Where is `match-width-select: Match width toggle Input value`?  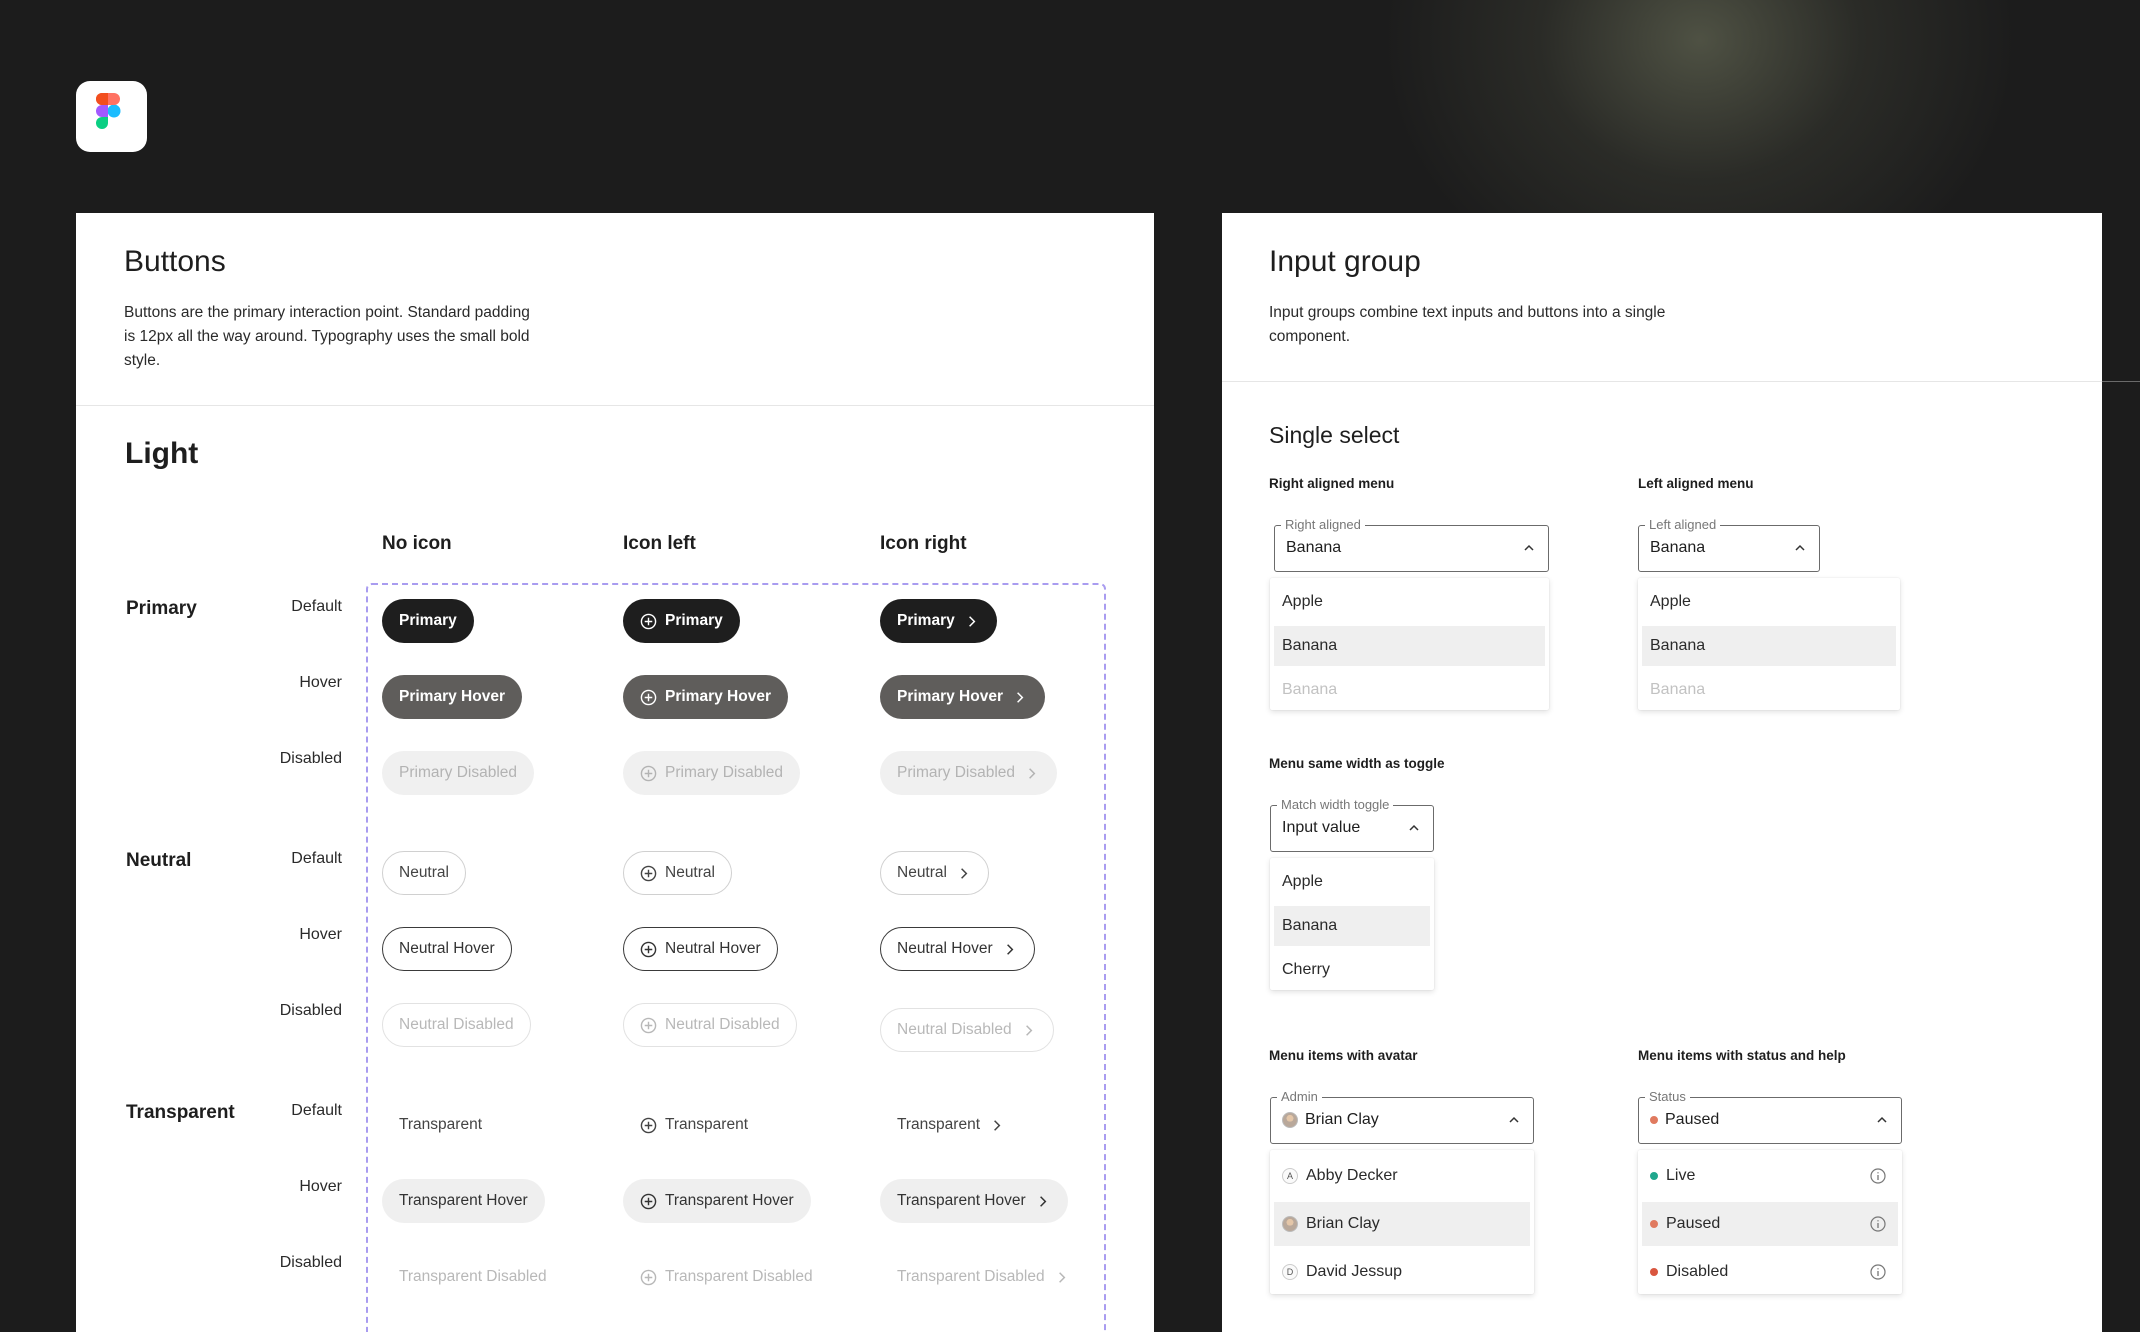 match-width-select: Match width toggle Input value is located at coordinates (1352, 824).